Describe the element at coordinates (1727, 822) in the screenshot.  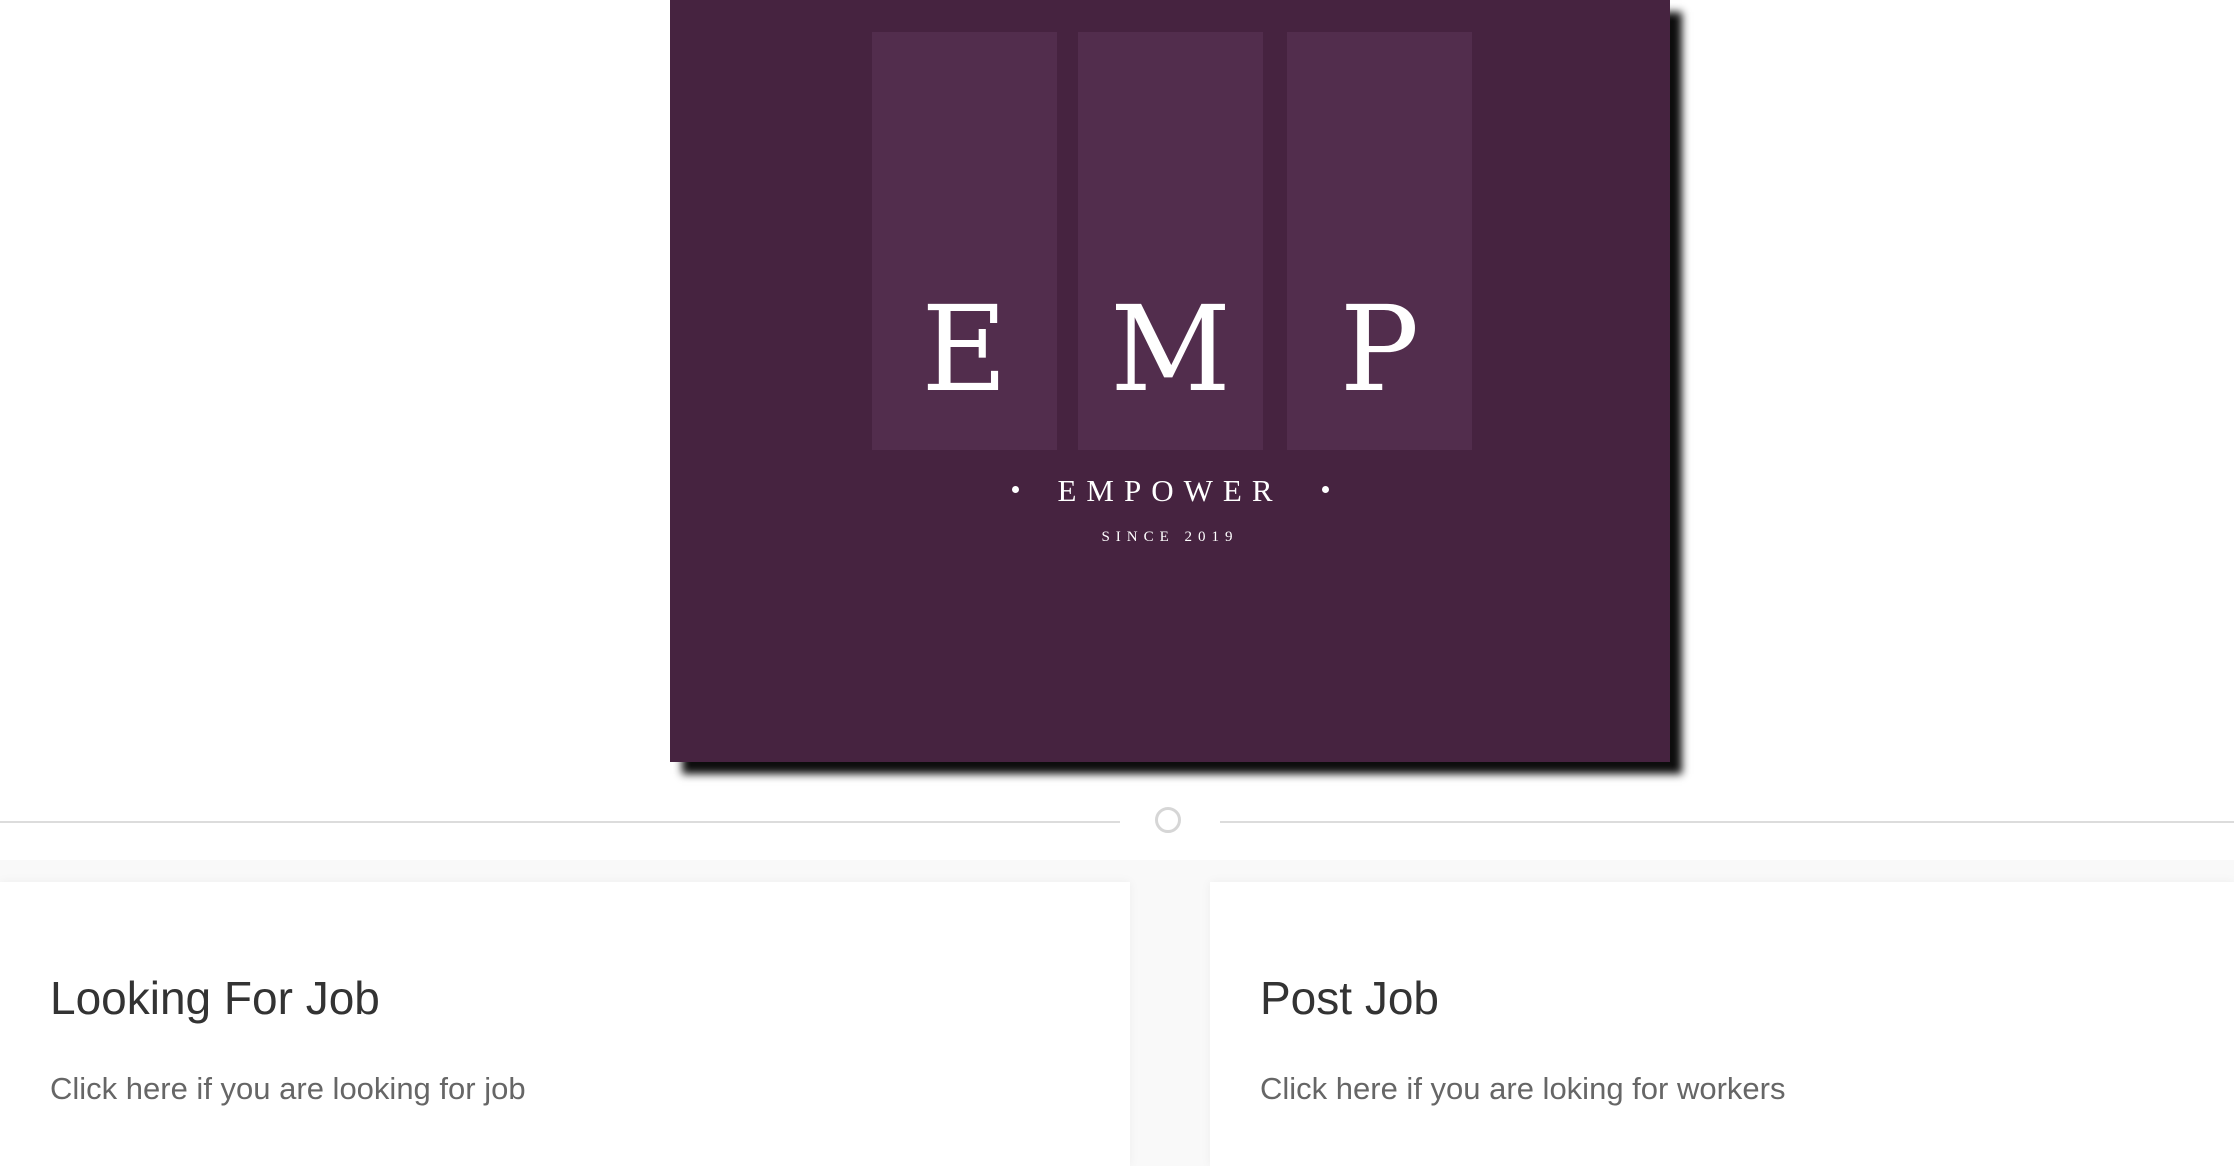
I see `divider-line-right` at that location.